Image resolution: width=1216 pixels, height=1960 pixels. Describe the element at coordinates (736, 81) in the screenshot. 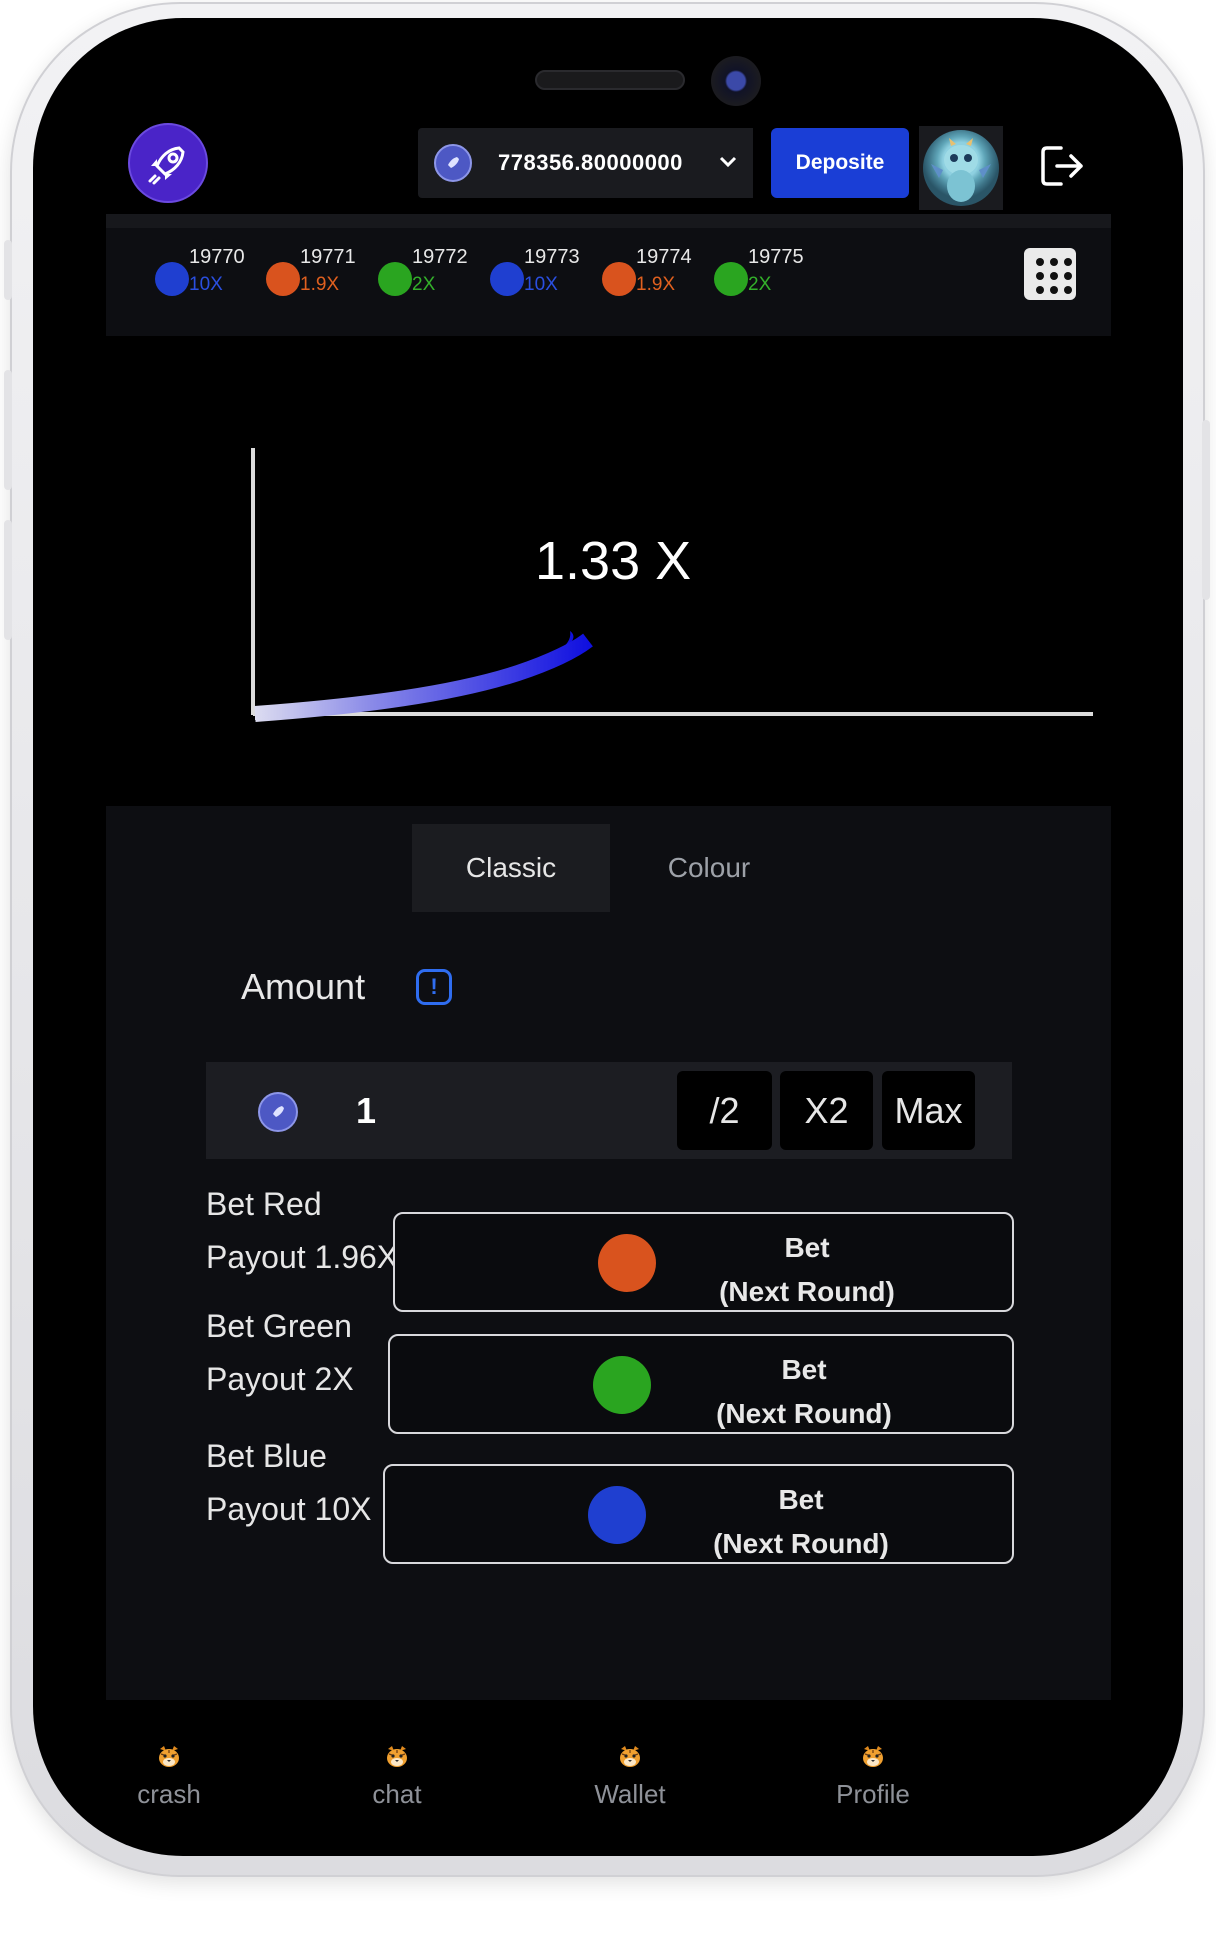

I see `front-camera` at that location.